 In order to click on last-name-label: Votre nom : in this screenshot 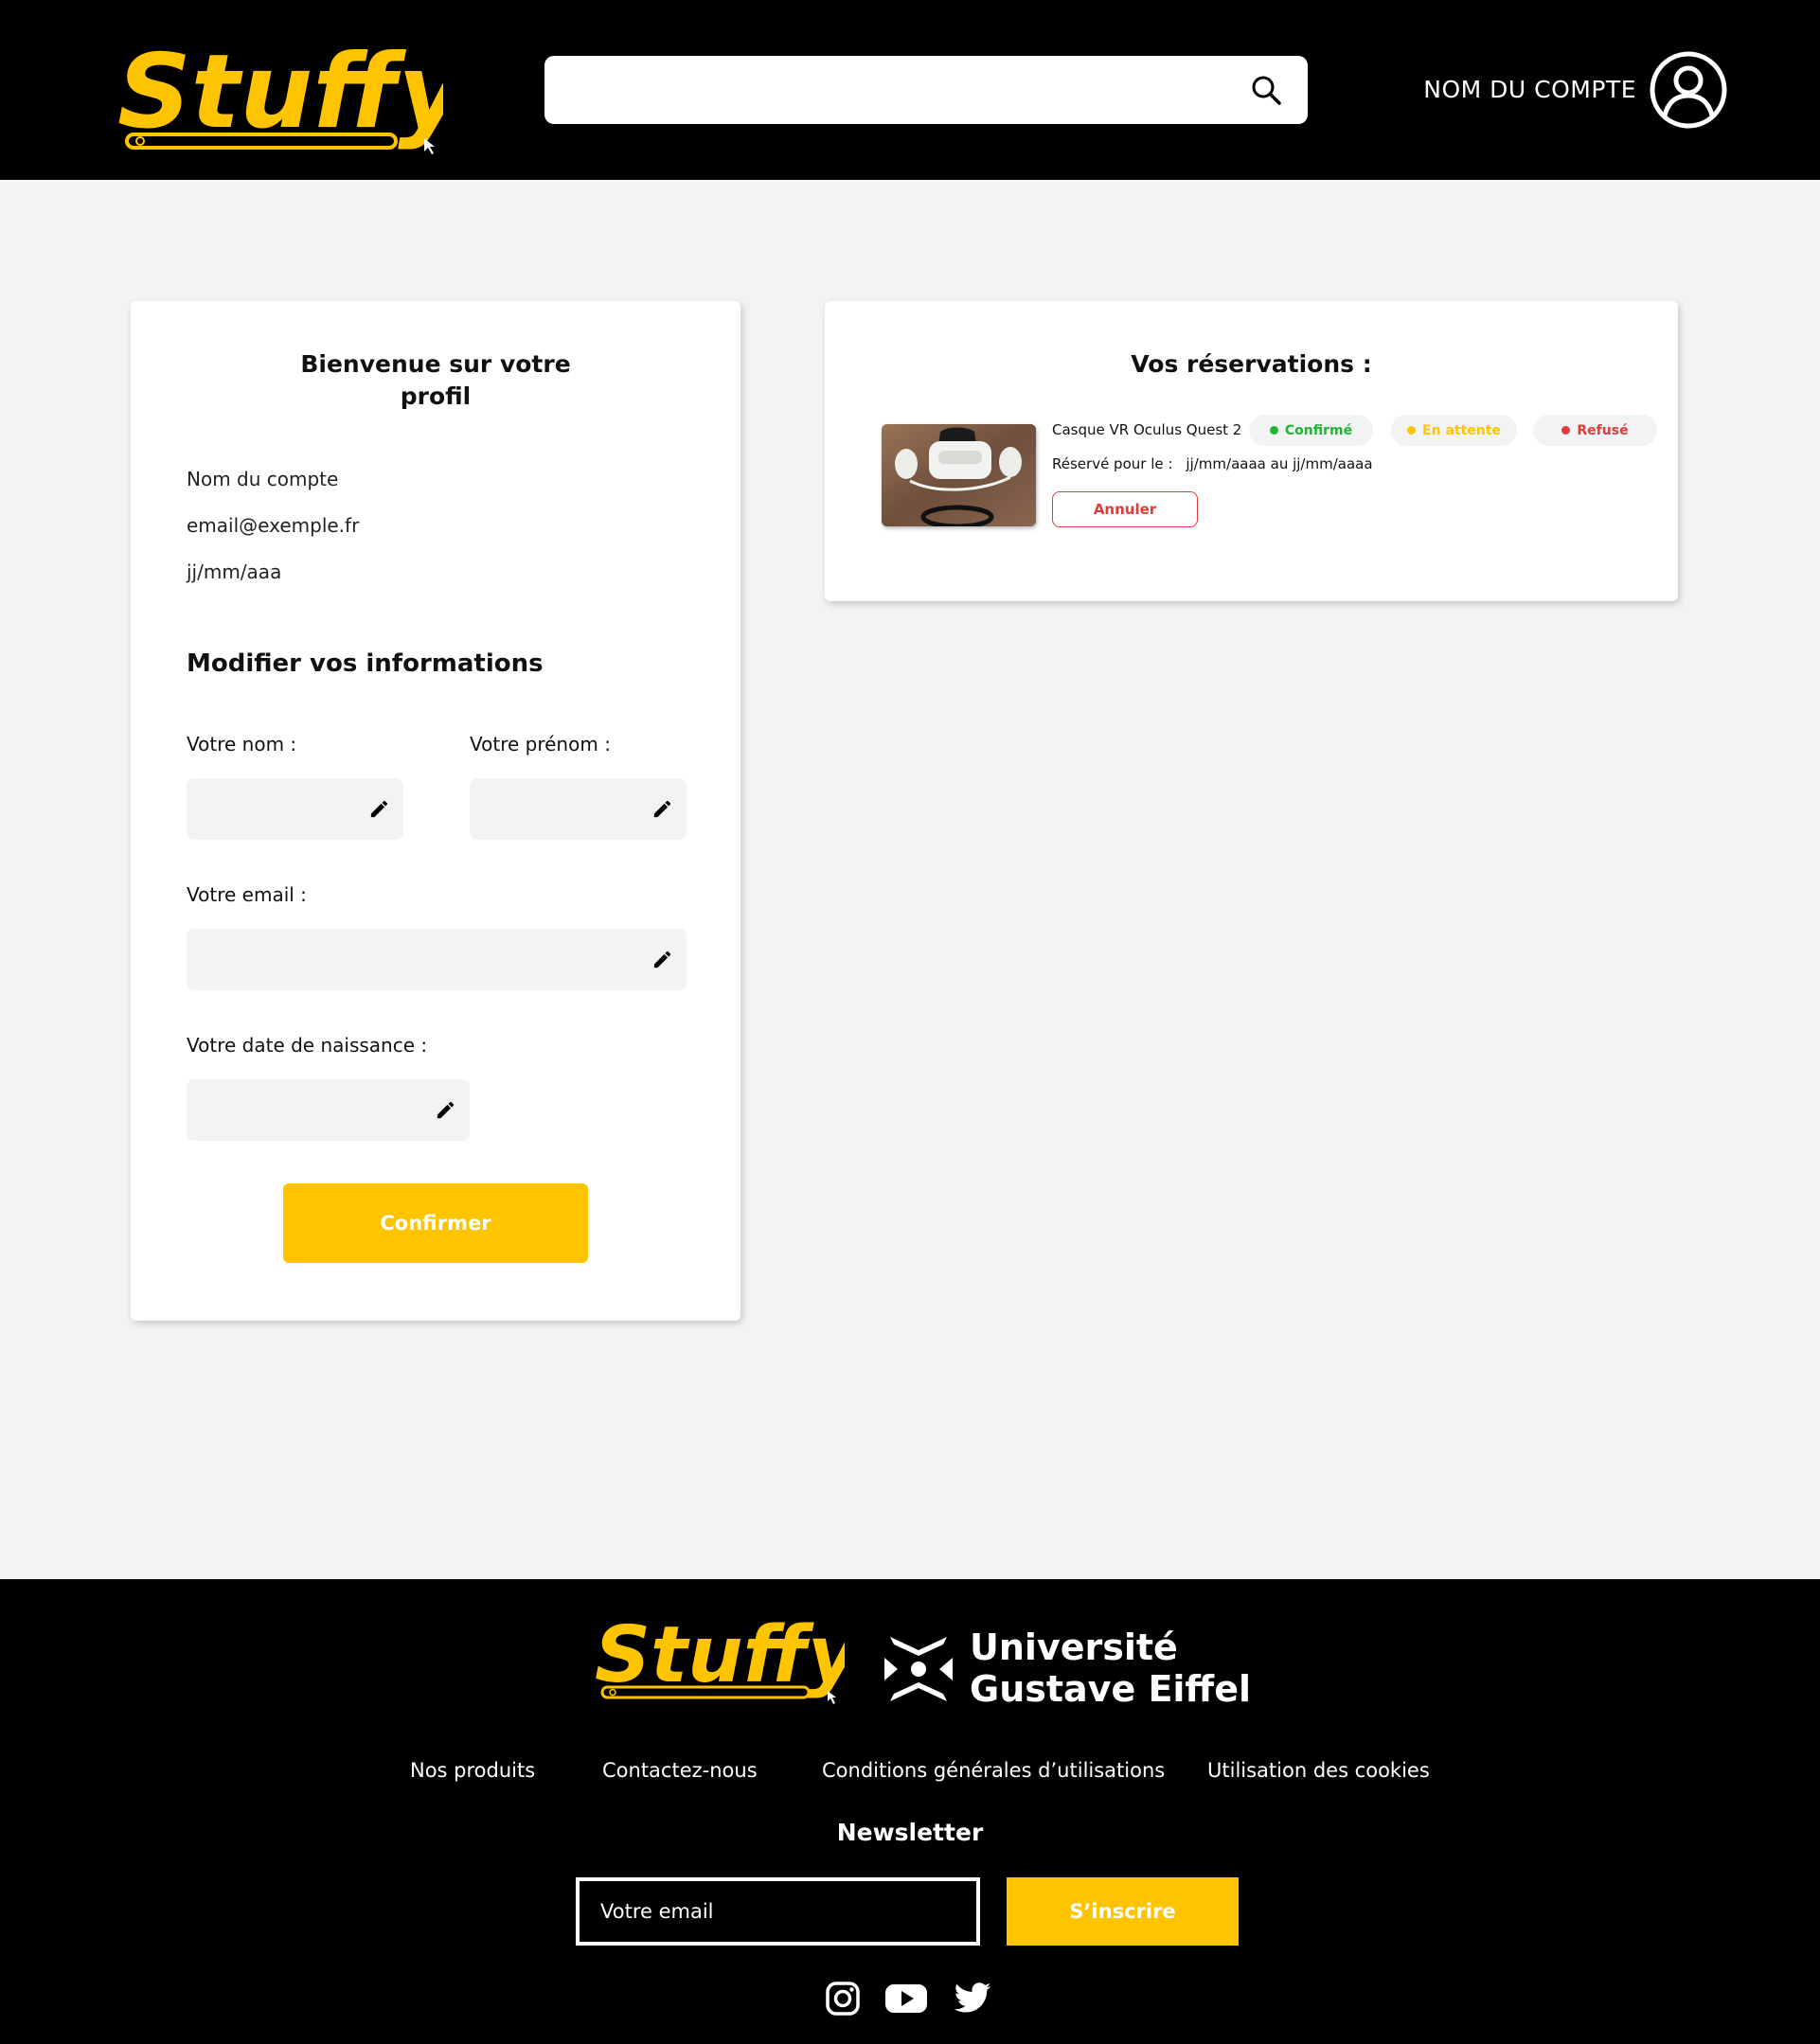, I will do `click(242, 744)`.